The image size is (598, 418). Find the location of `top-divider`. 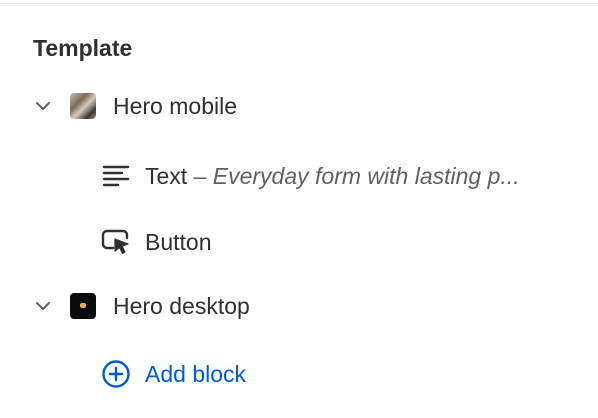

top-divider is located at coordinates (299, 2).